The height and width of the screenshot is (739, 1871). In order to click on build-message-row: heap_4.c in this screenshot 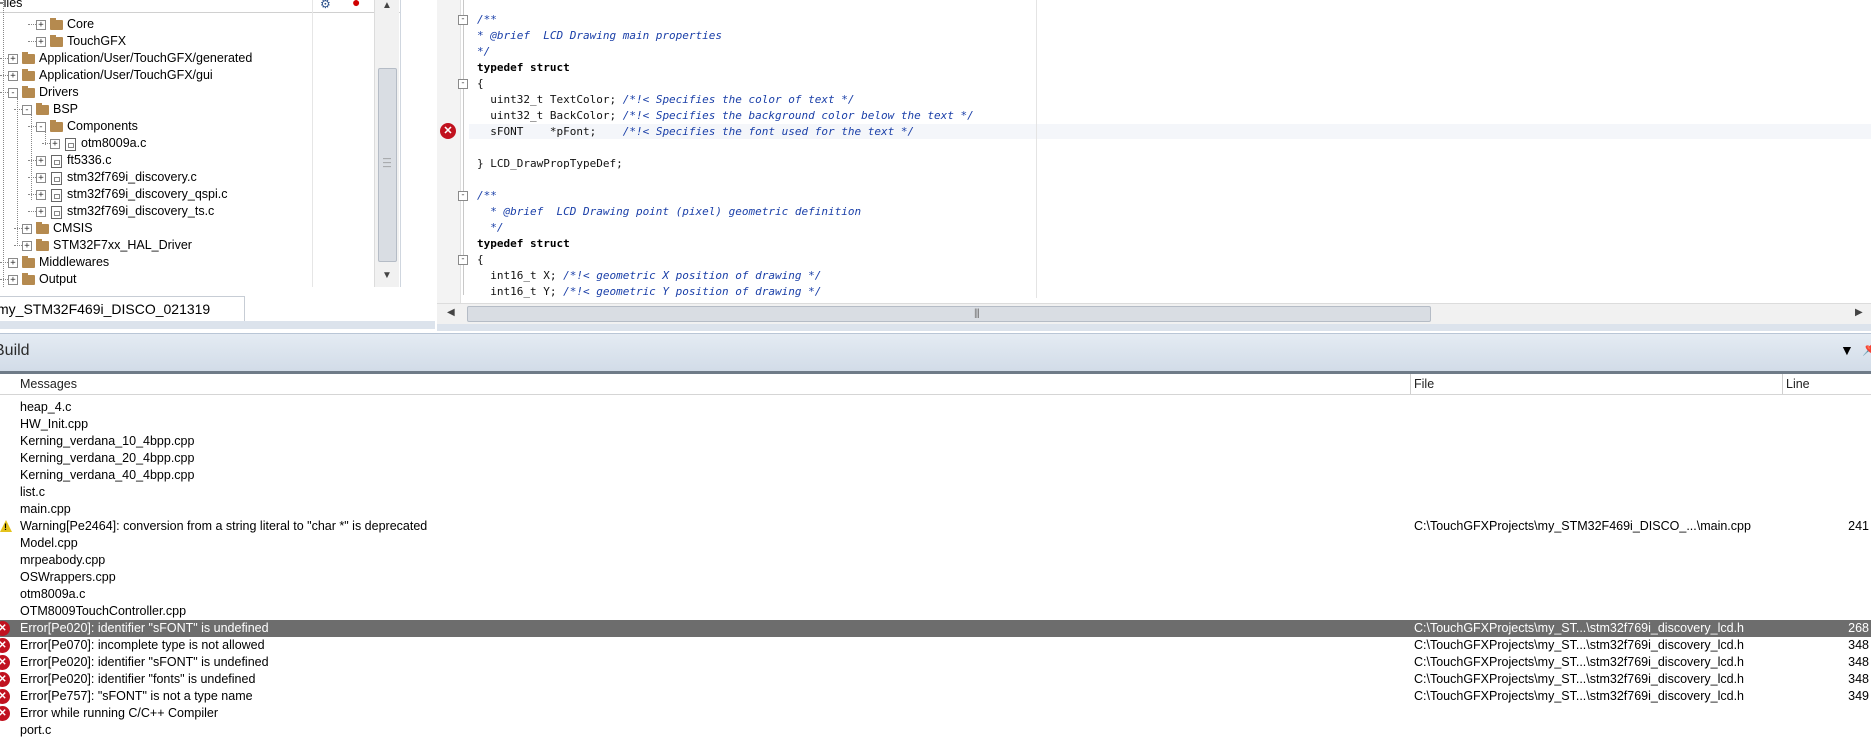, I will do `click(935, 407)`.